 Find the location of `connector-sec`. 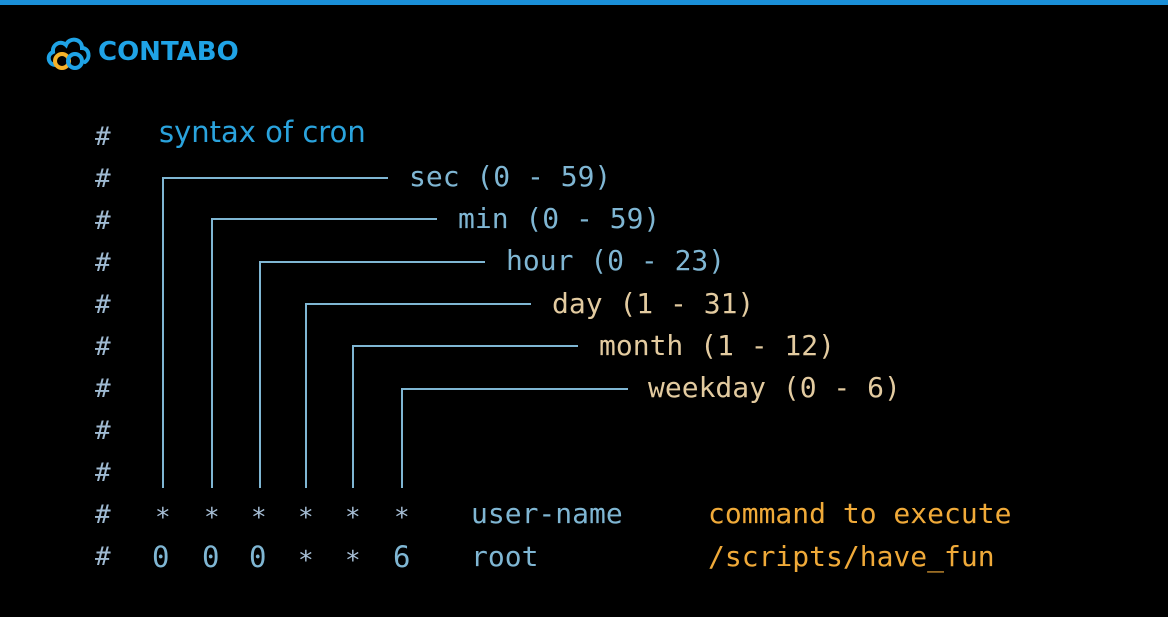

connector-sec is located at coordinates (275, 332).